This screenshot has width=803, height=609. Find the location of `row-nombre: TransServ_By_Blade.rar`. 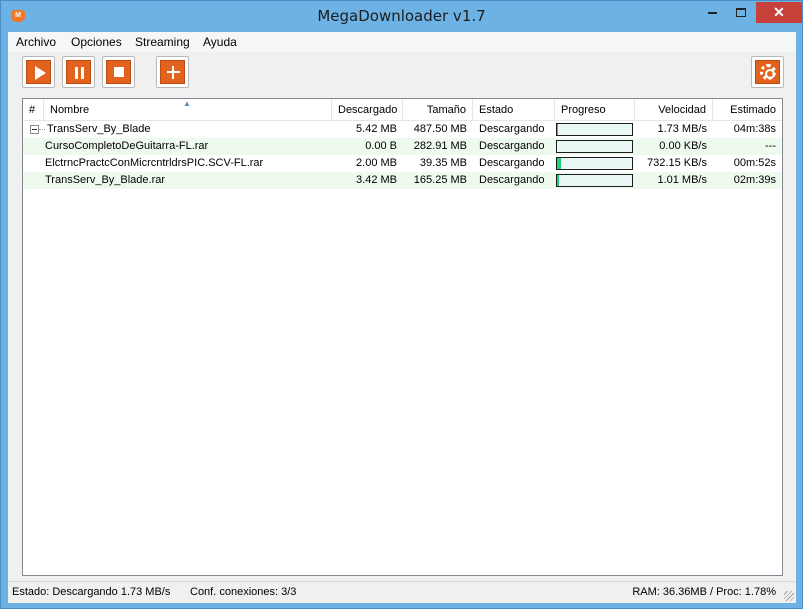

row-nombre: TransServ_By_Blade.rar is located at coordinates (105, 180).